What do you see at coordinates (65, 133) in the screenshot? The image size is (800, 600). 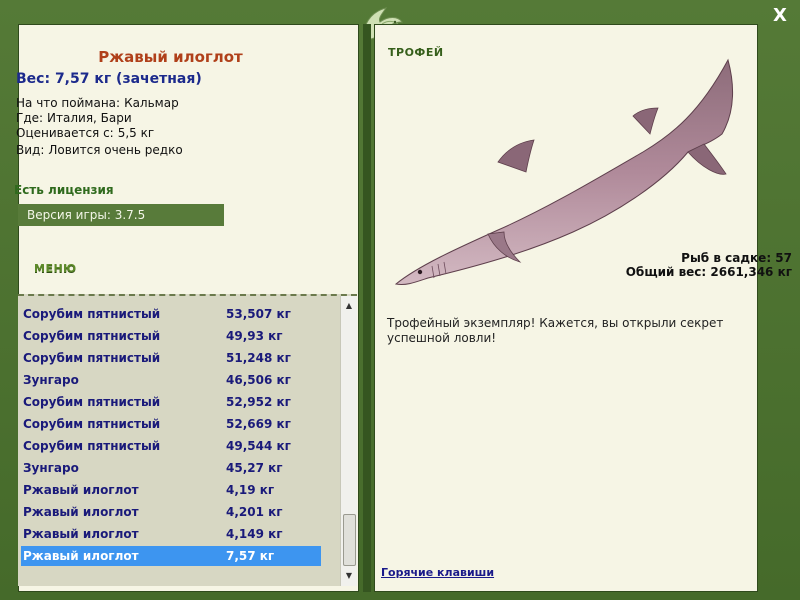 I see `info-valued-label: Оценивается с:` at bounding box center [65, 133].